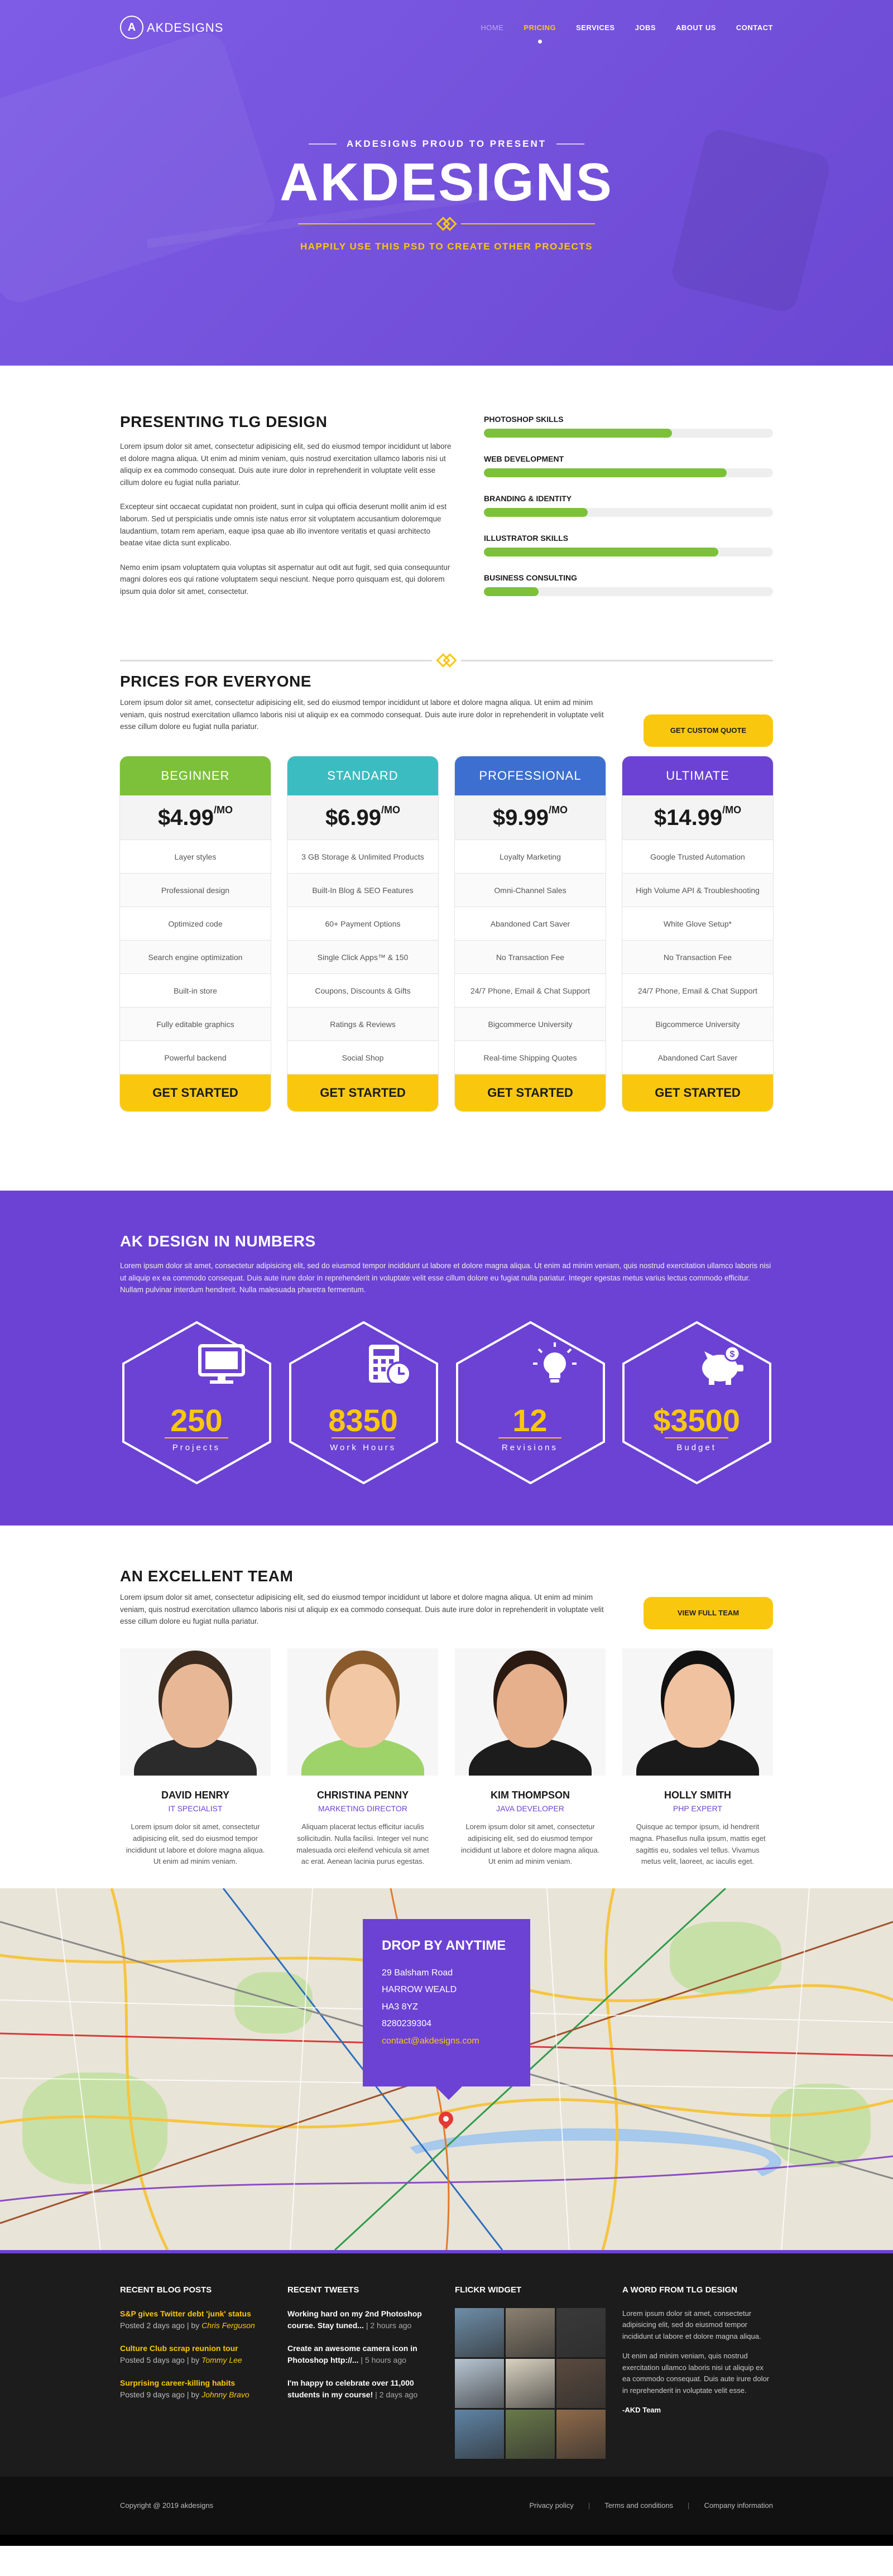 The height and width of the screenshot is (2576, 893). What do you see at coordinates (696, 27) in the screenshot?
I see `nav-about-link: ABOUT US` at bounding box center [696, 27].